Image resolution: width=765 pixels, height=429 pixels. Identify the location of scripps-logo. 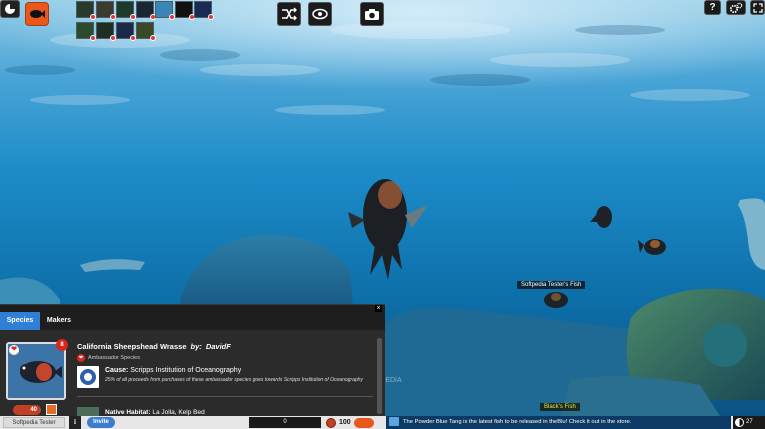
(88, 377).